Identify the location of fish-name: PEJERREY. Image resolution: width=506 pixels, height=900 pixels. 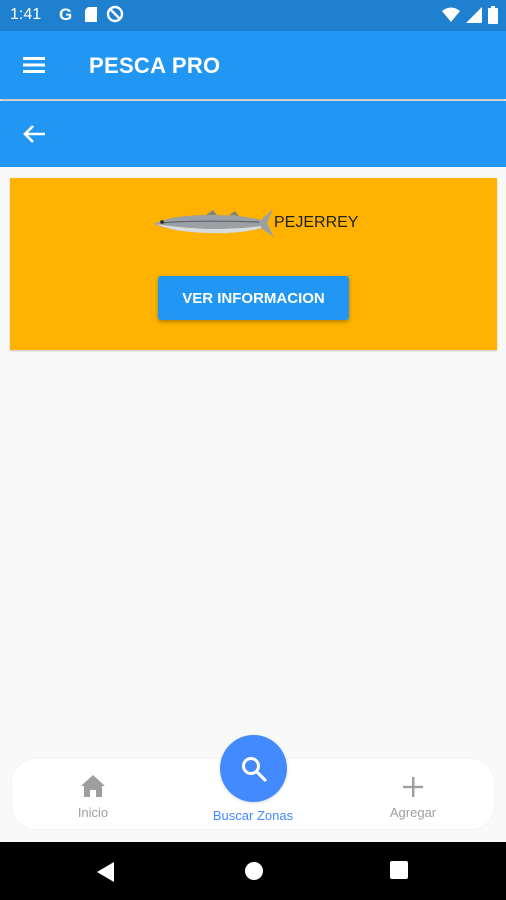
(316, 222).